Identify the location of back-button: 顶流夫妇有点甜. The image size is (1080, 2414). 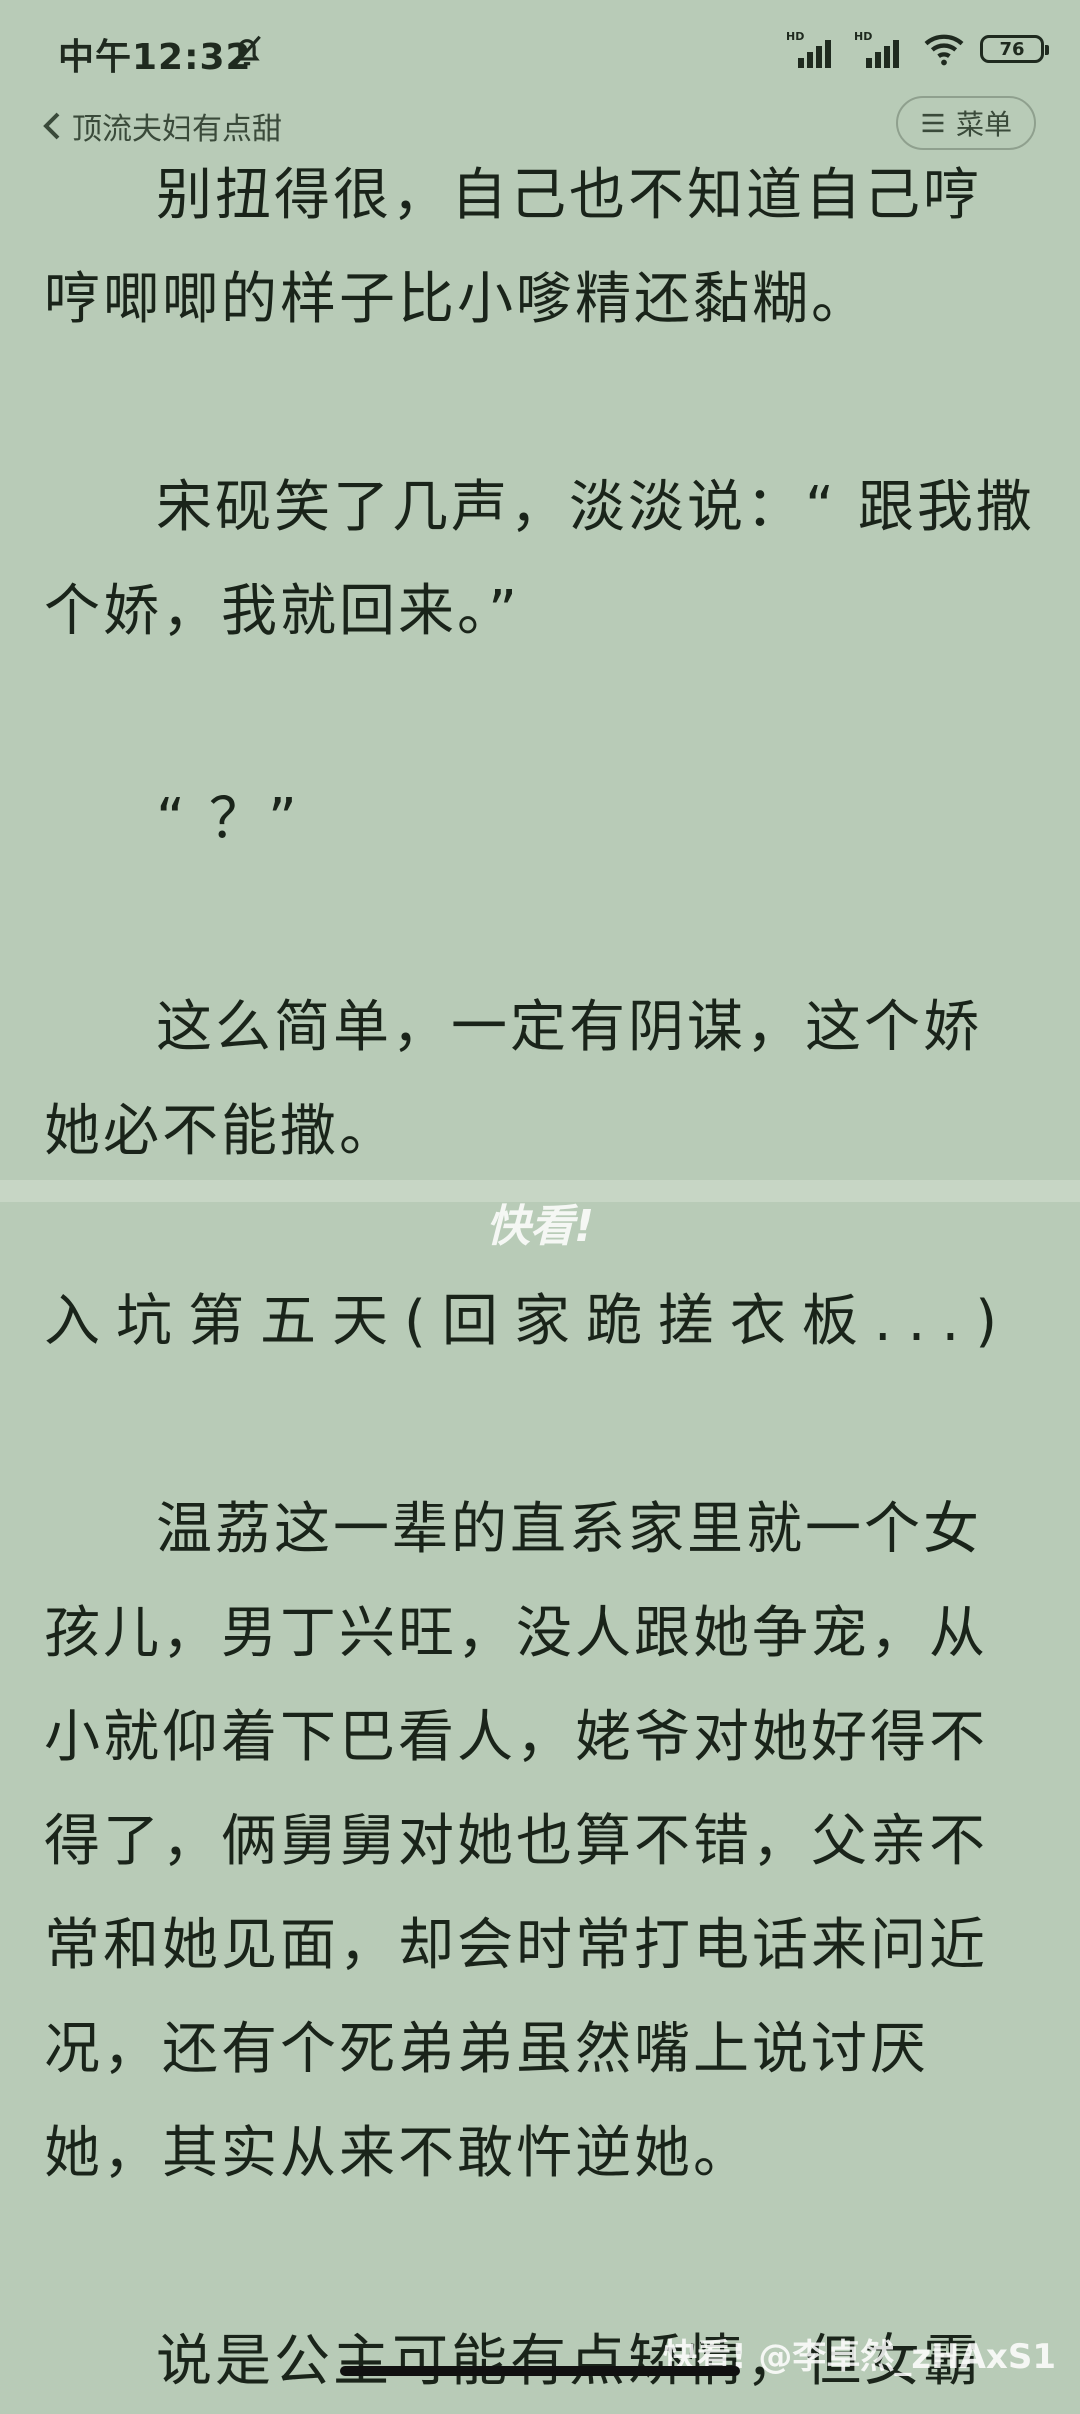
(161, 126).